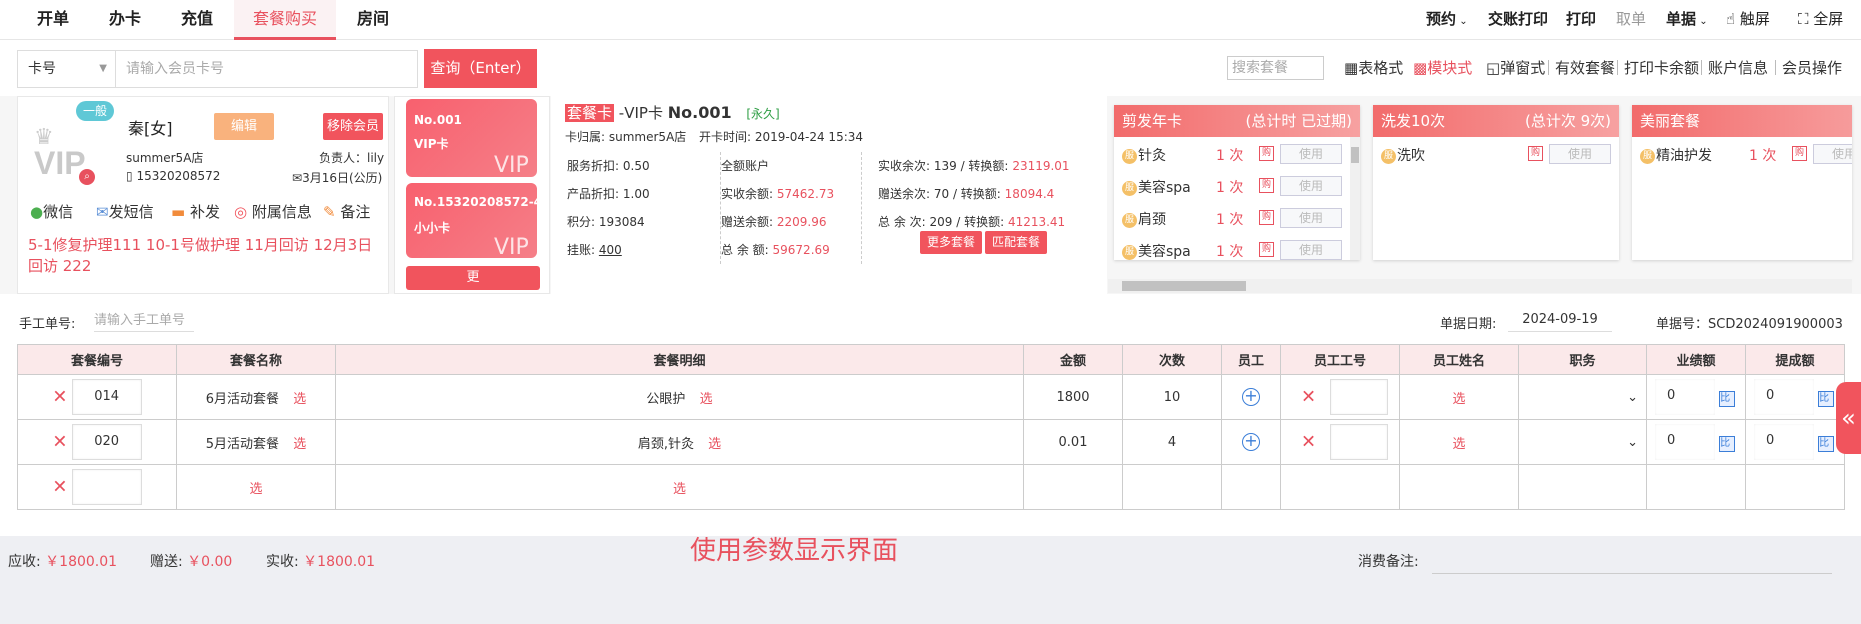 The height and width of the screenshot is (624, 1861). What do you see at coordinates (1581, 20) in the screenshot?
I see `menu-print: 打印` at bounding box center [1581, 20].